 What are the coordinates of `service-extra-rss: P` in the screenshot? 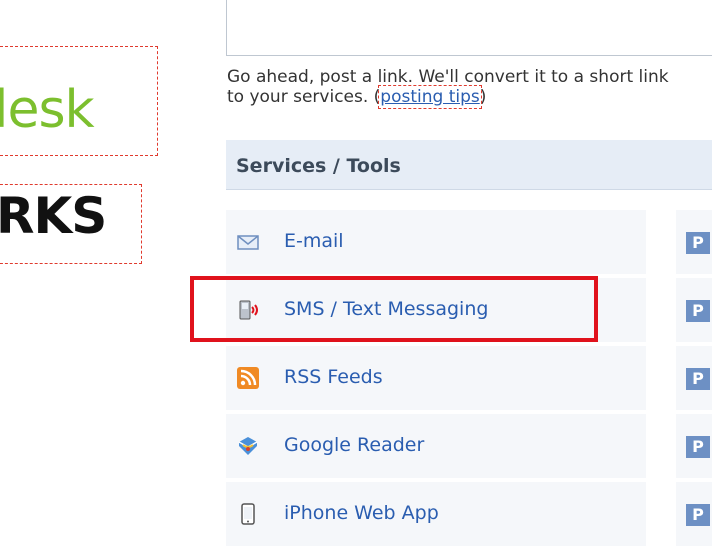 It's located at (694, 379).